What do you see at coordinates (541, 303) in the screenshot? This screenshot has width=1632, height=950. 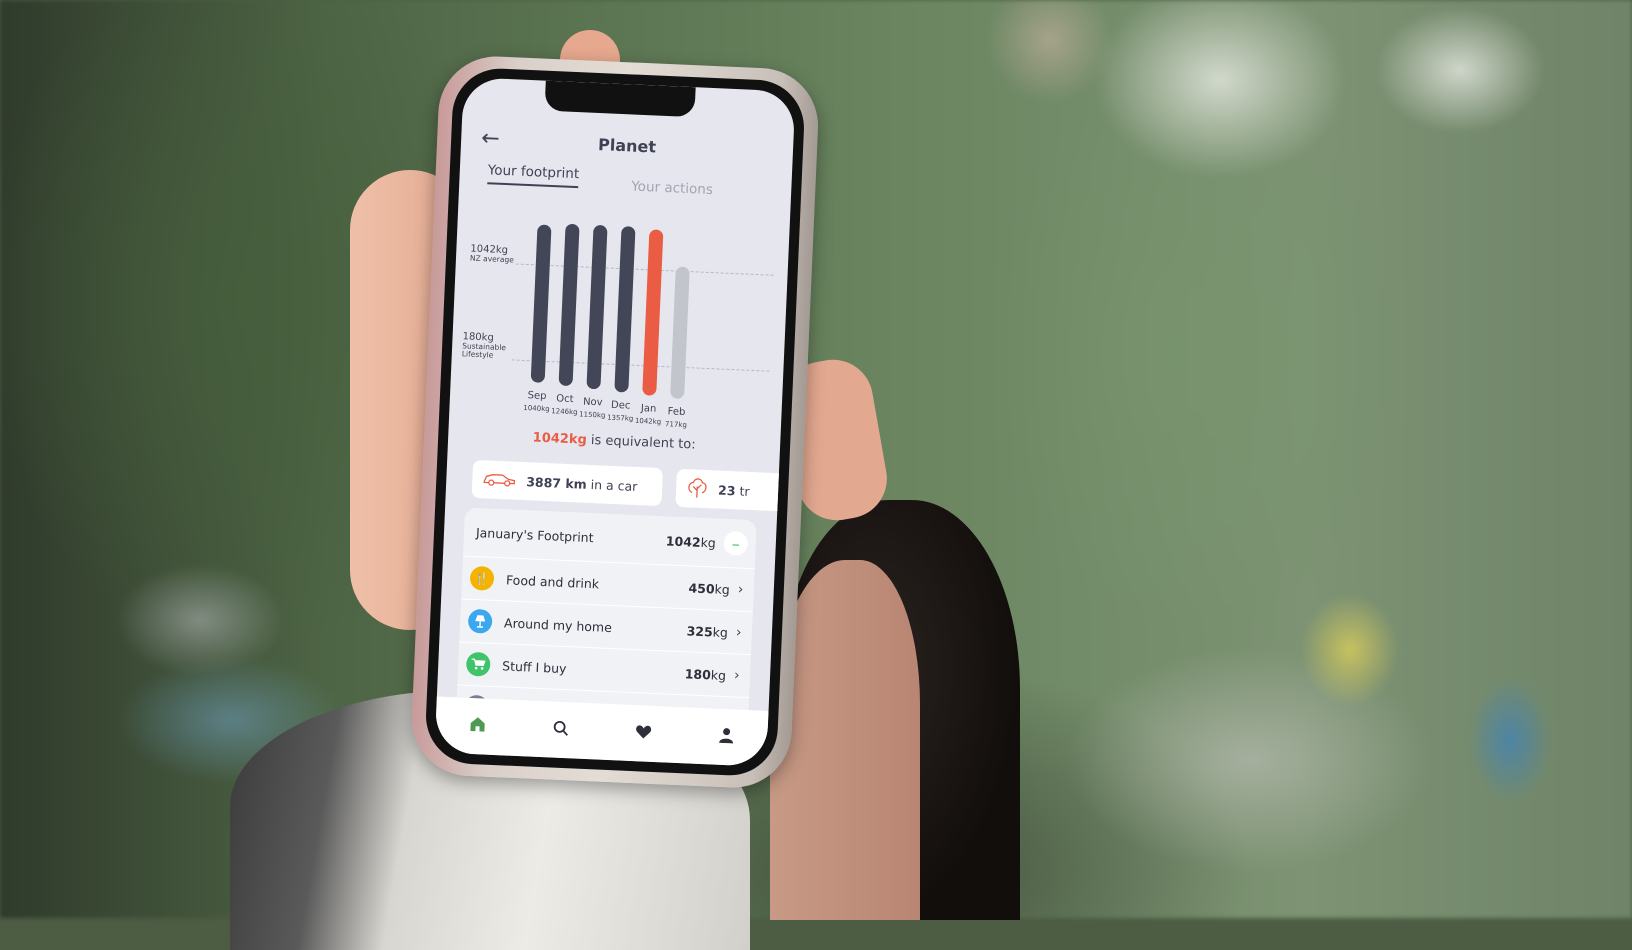 I see `bar-sep` at bounding box center [541, 303].